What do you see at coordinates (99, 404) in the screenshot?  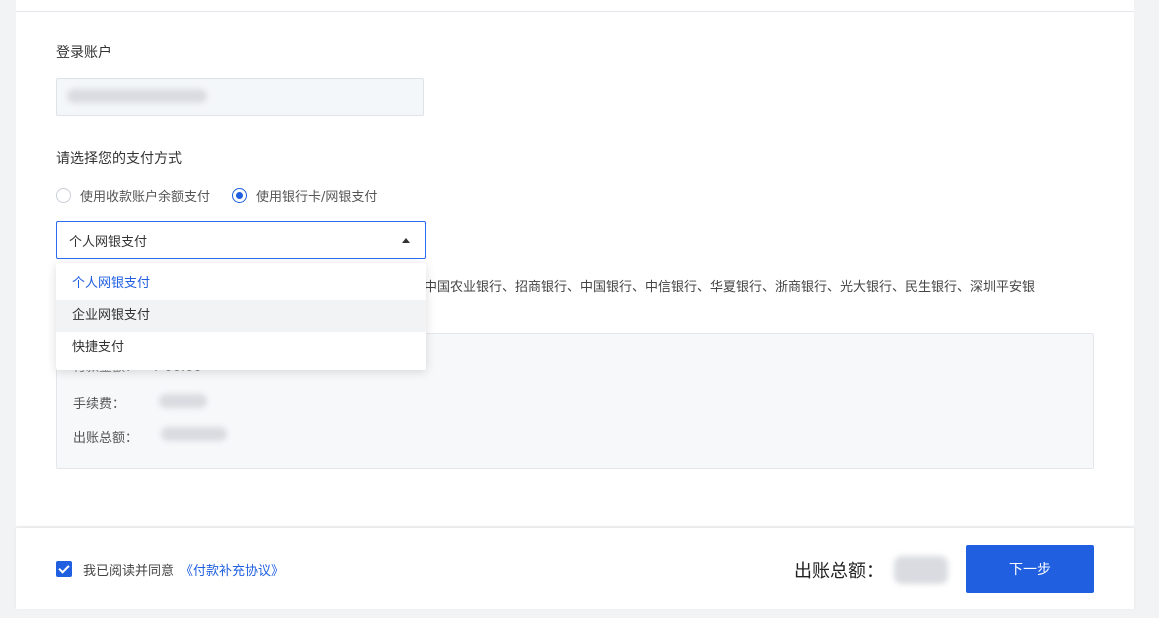 I see `fee-label: 手续费：` at bounding box center [99, 404].